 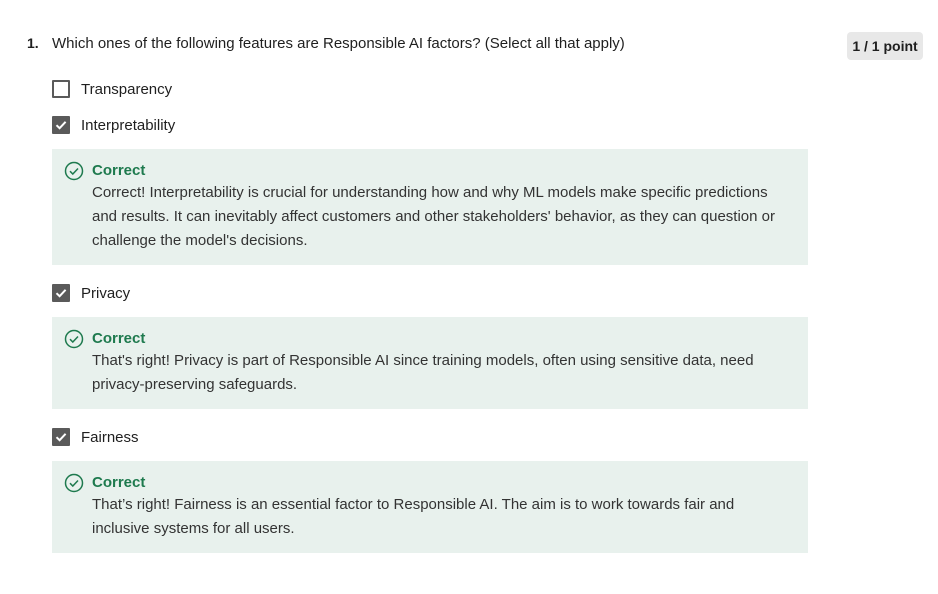 What do you see at coordinates (106, 293) in the screenshot?
I see `option-label: Privacy` at bounding box center [106, 293].